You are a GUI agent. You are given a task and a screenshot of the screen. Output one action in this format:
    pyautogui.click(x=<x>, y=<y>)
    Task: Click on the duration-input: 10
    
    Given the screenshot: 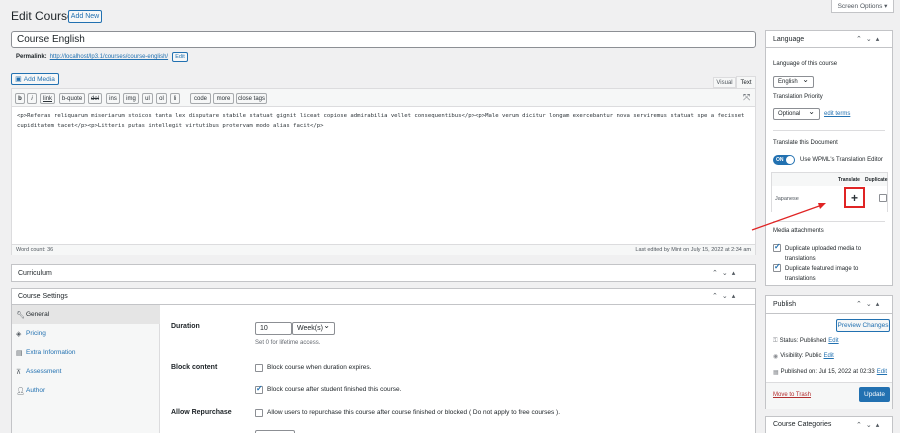 What is the action you would take?
    pyautogui.click(x=273, y=328)
    